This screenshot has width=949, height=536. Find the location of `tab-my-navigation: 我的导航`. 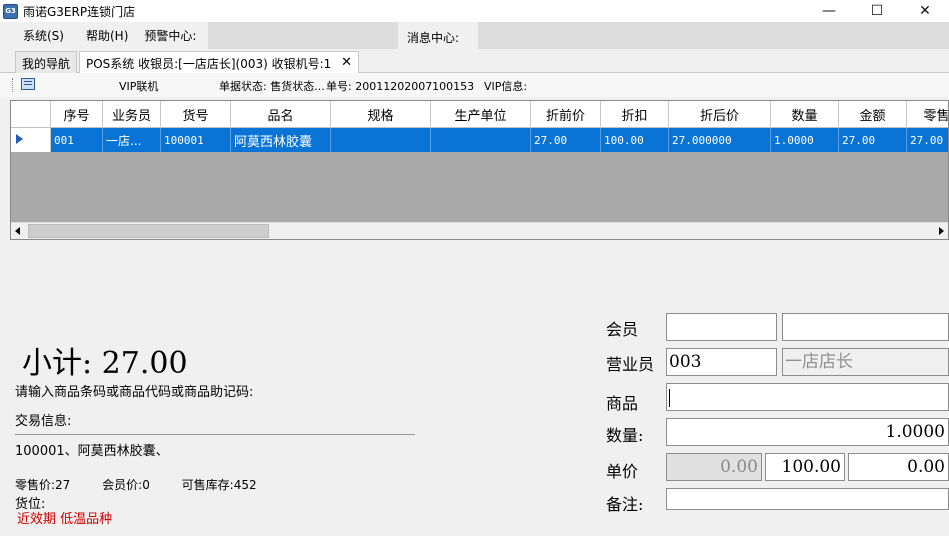

tab-my-navigation: 我的导航 is located at coordinates (46, 62).